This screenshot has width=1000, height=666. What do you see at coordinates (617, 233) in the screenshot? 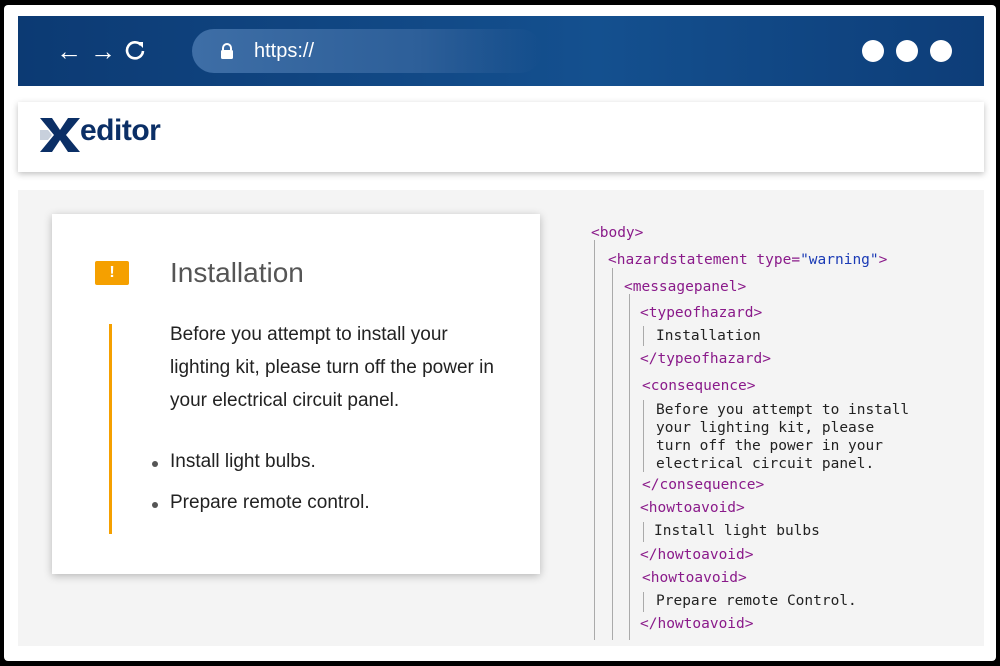
I see `xml-body-tag: <body>` at bounding box center [617, 233].